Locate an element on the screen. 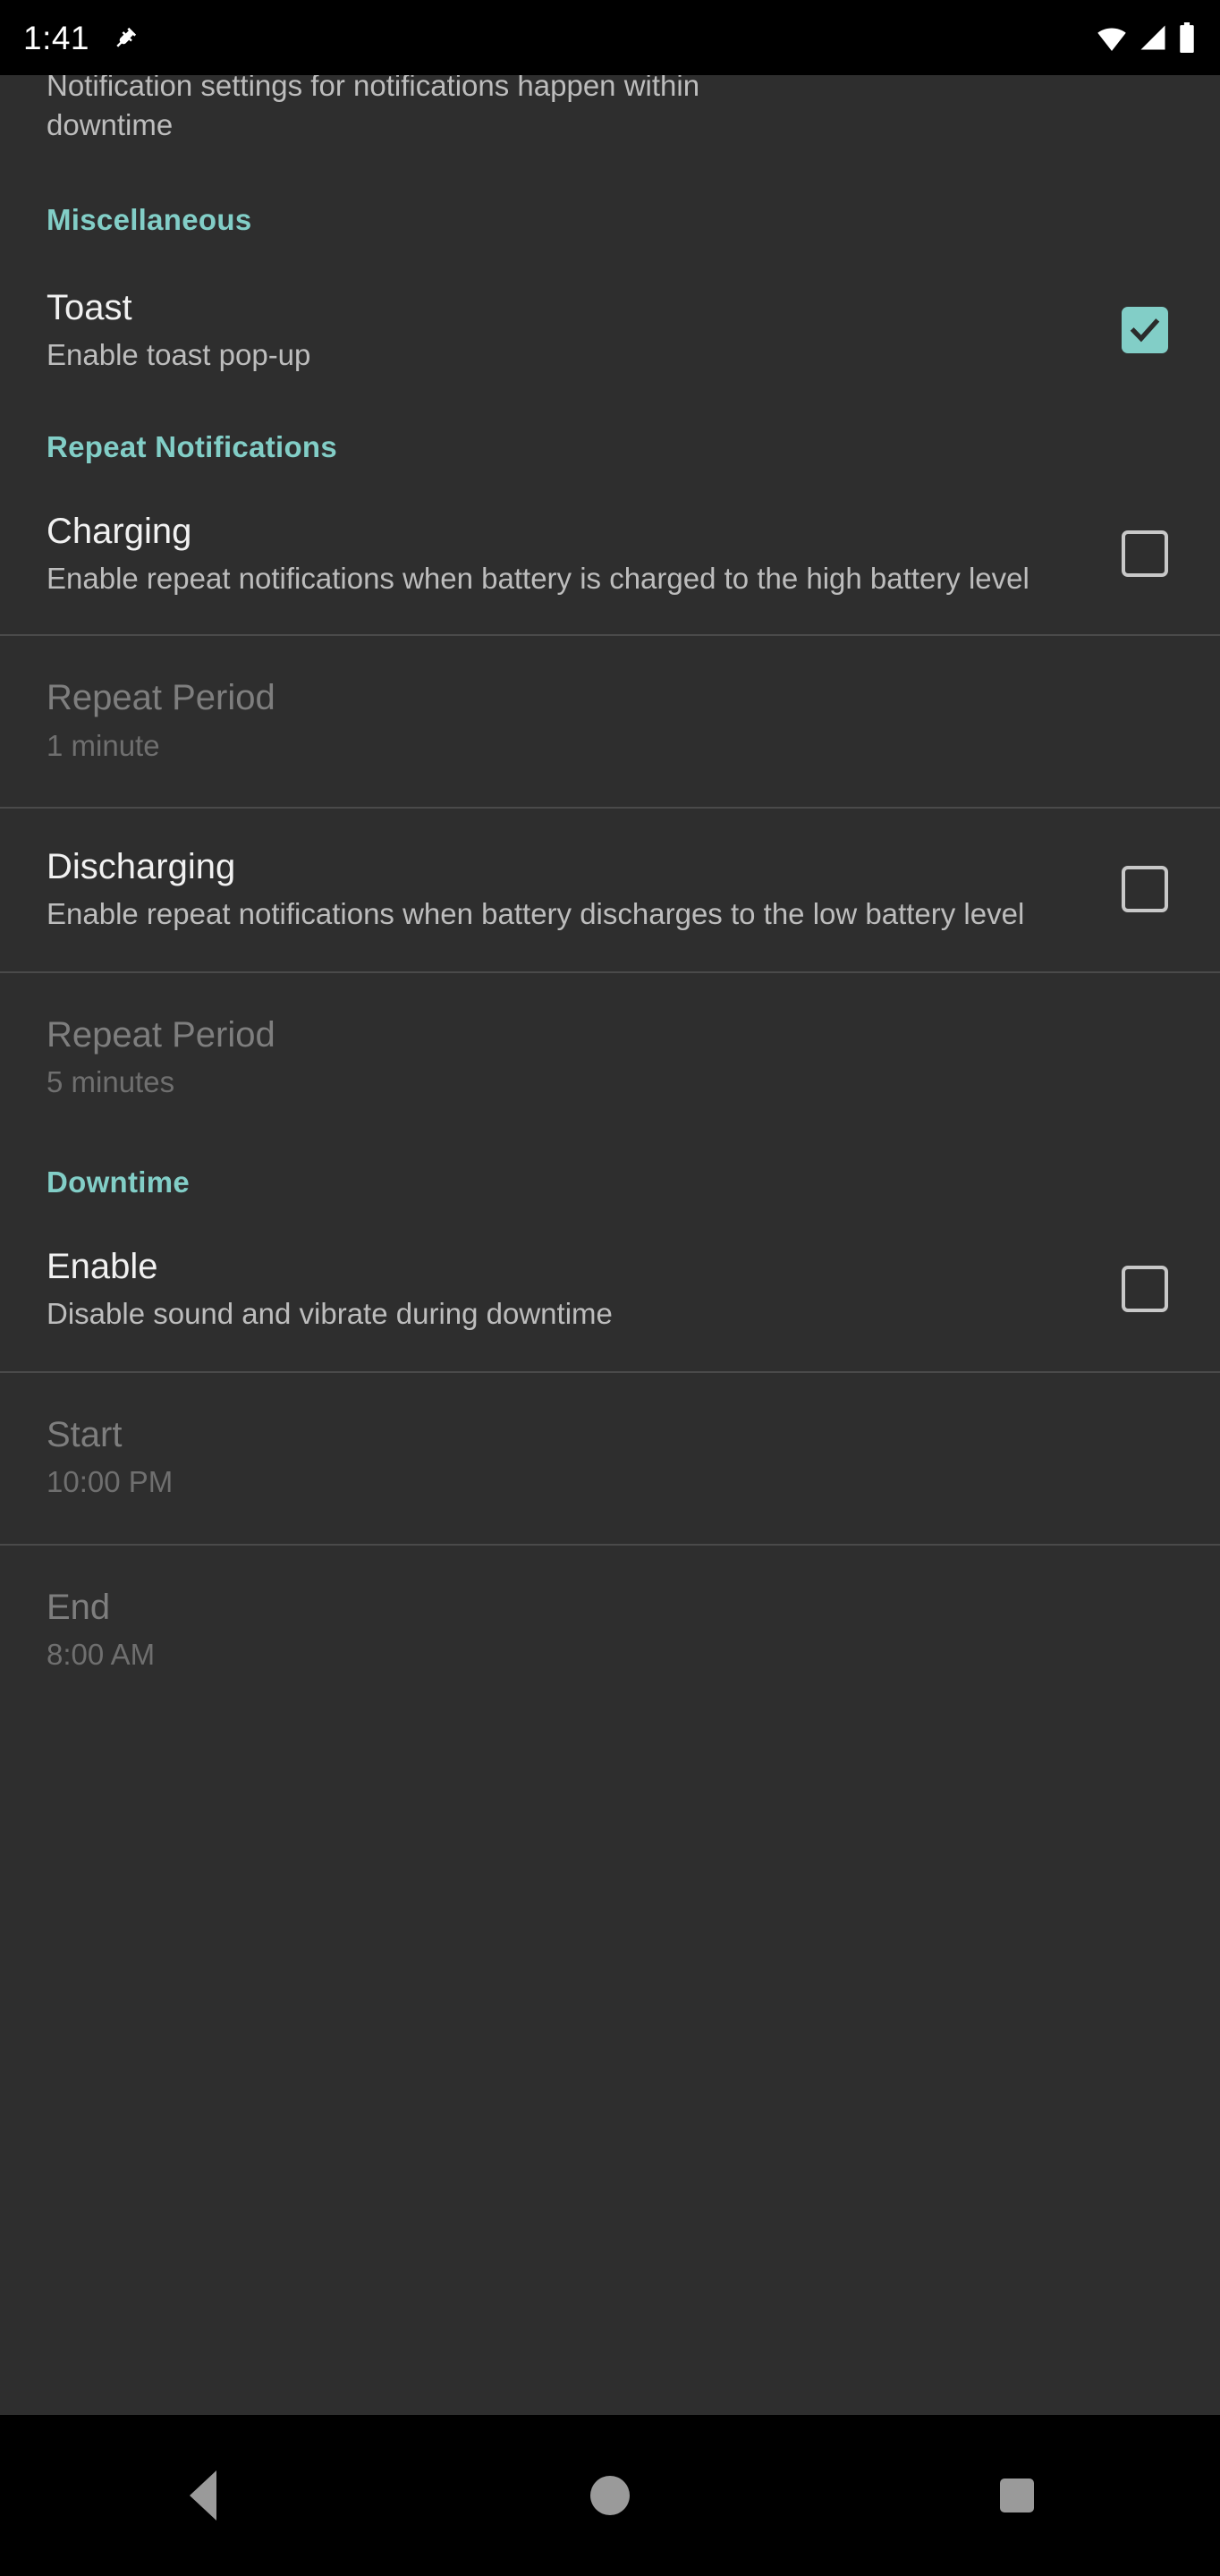 This screenshot has height=2576, width=1220. preference-text-repeat-period-charging: Repeat Period 1 minute is located at coordinates (610, 720).